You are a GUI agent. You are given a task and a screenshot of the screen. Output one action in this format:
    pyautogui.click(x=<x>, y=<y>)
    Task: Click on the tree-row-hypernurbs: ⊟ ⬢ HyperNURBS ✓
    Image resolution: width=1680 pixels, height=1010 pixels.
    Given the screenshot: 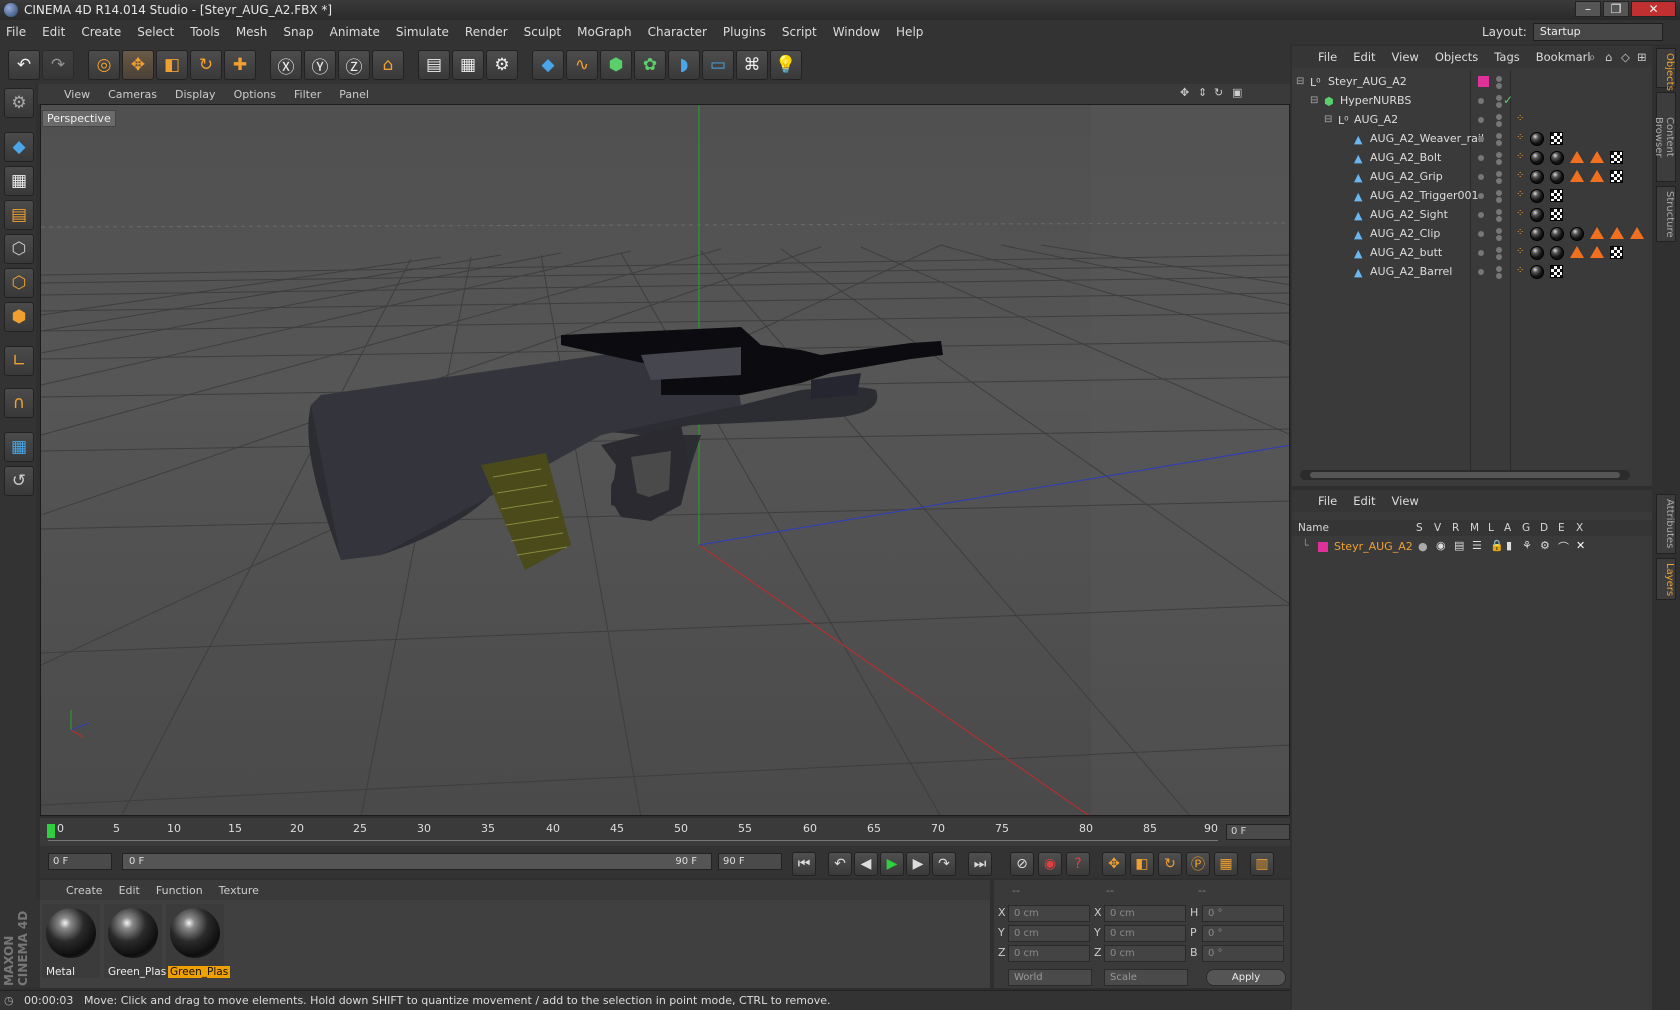 What is the action you would take?
    pyautogui.click(x=1472, y=101)
    